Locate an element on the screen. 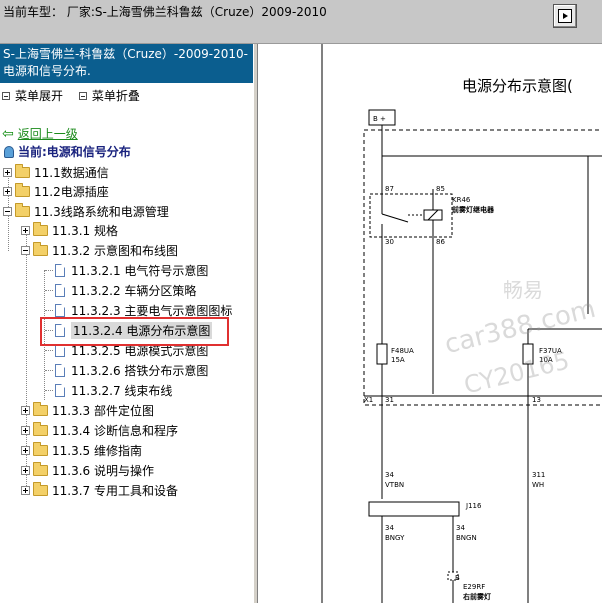 The width and height of the screenshot is (602, 603). tree-item-11-3-3: 11.3.3 部件定位图 is located at coordinates (87, 410).